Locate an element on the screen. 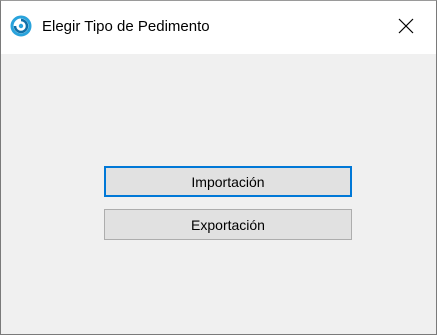  window-title: Elegir Tipo de Pedimento is located at coordinates (126, 26).